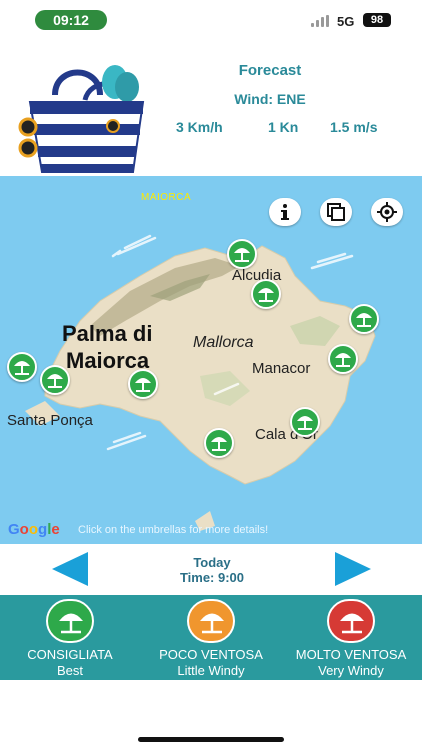 This screenshot has height=750, width=422. I want to click on beach-pin-cala-ratjada, so click(364, 319).